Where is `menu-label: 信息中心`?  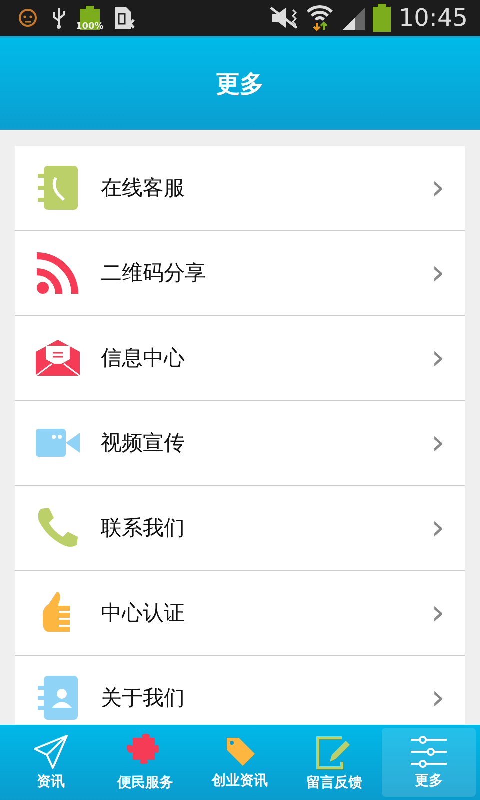
menu-label: 信息中心 is located at coordinates (143, 358).